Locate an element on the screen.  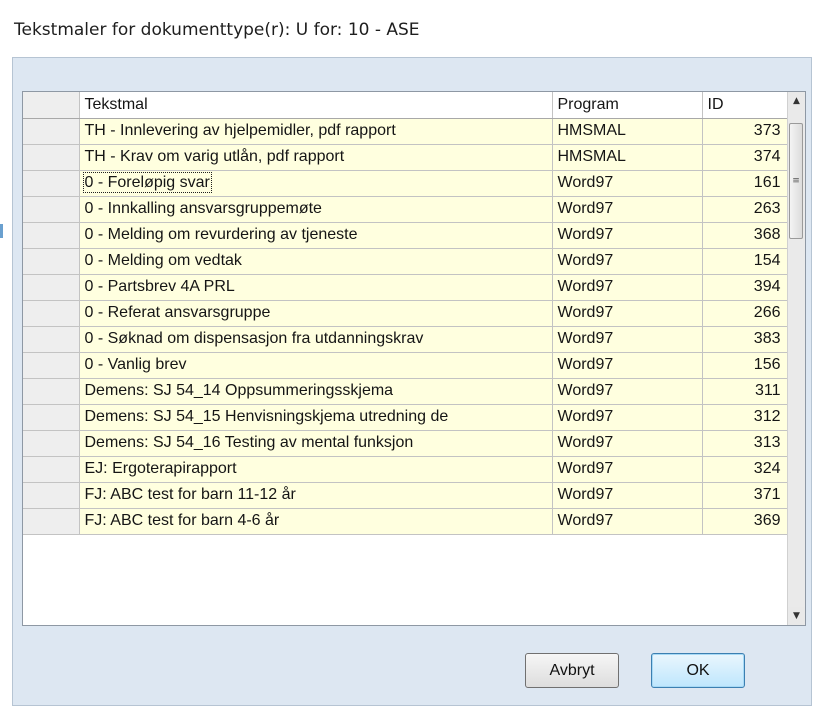
cell-id: 311 is located at coordinates (745, 391).